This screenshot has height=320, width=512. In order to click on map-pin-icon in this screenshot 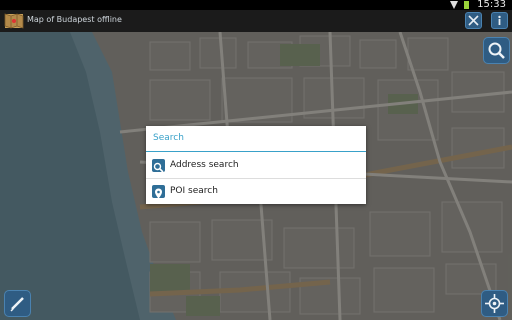, I will do `click(158, 192)`.